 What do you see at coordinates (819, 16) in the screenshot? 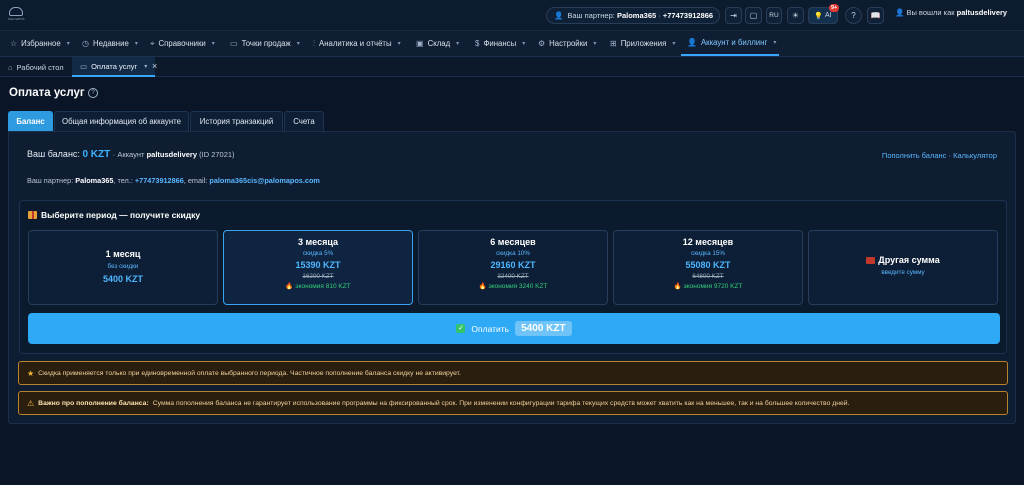
I see `bulb-icon: 💡` at bounding box center [819, 16].